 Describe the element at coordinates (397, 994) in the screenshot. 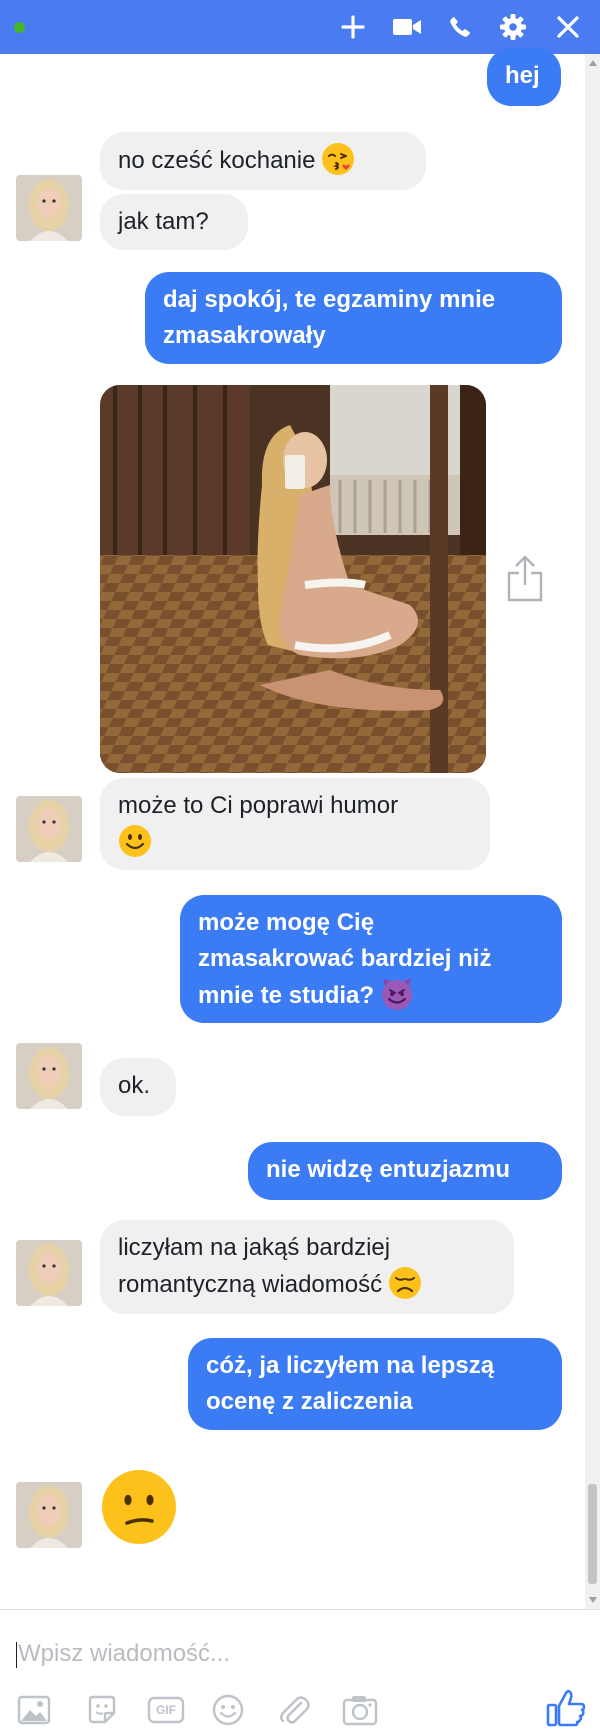

I see `smiling-devil-face-icon` at that location.